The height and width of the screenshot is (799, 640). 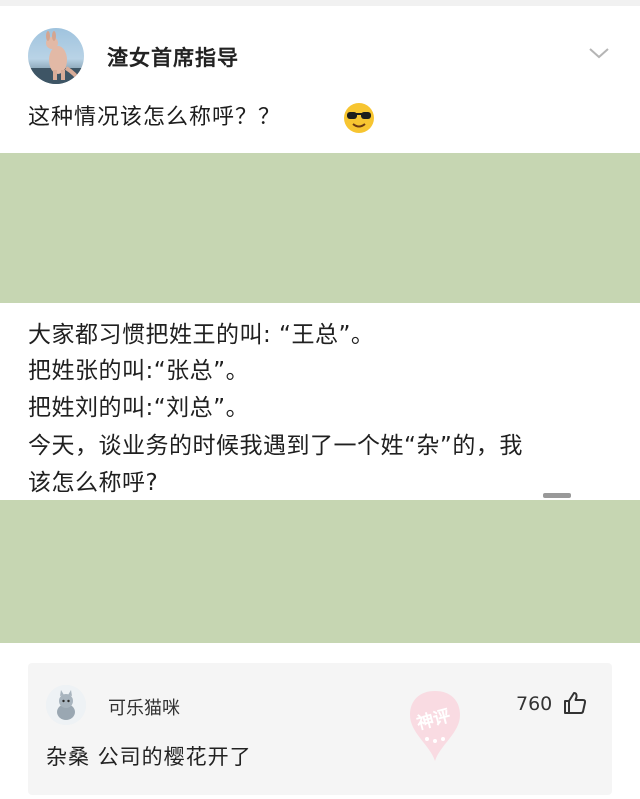 What do you see at coordinates (534, 704) in the screenshot?
I see `comment-like-count: 760` at bounding box center [534, 704].